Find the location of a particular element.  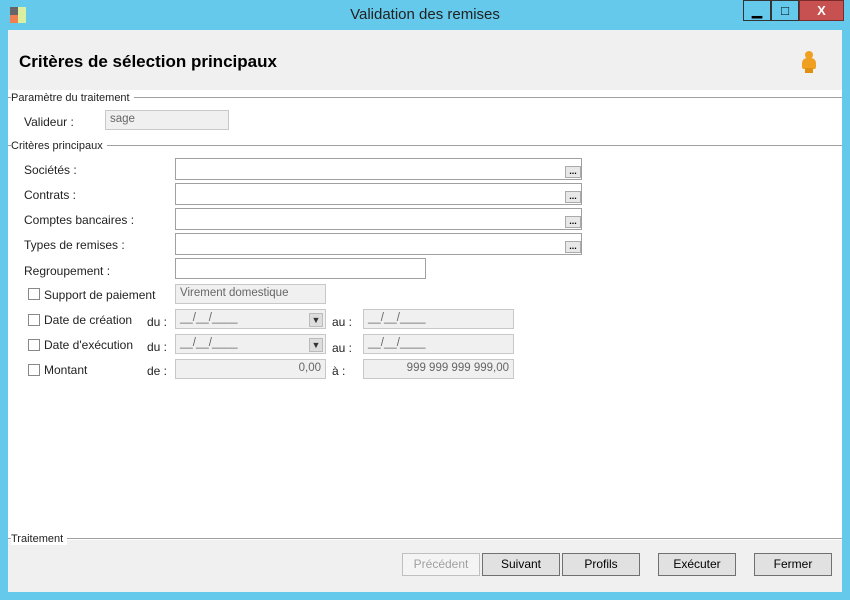

execution-checkbox is located at coordinates (34, 345).